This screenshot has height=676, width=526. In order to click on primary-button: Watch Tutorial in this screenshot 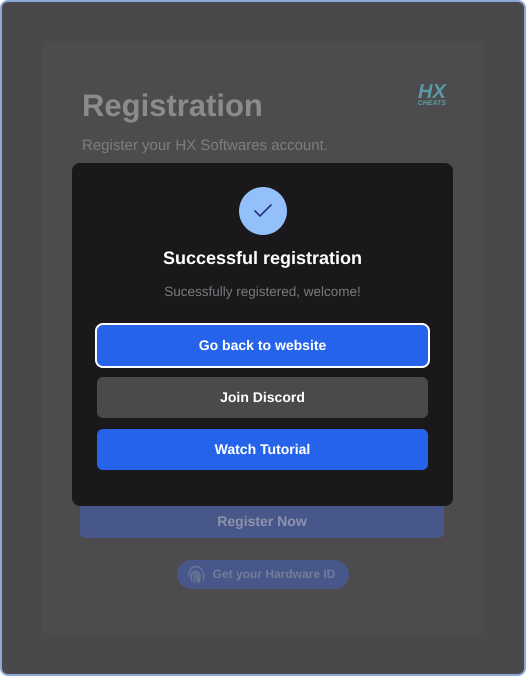, I will do `click(262, 449)`.